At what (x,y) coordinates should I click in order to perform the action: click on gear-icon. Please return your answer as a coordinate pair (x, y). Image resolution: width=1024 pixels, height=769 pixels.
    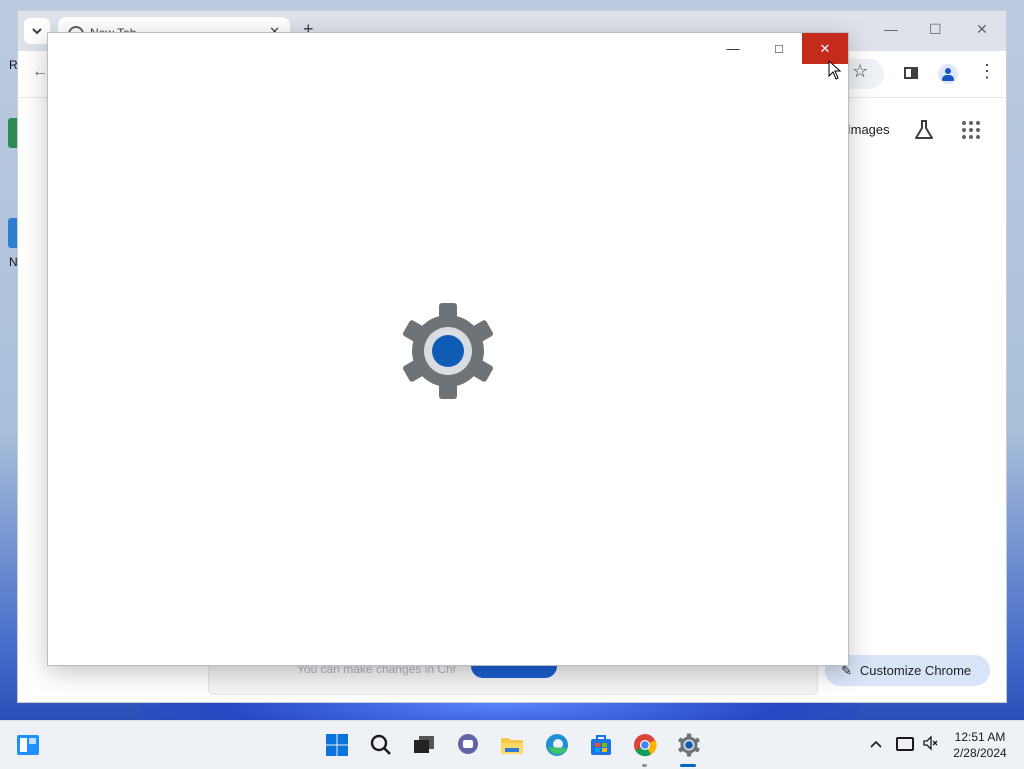
    Looking at the image, I should click on (448, 351).